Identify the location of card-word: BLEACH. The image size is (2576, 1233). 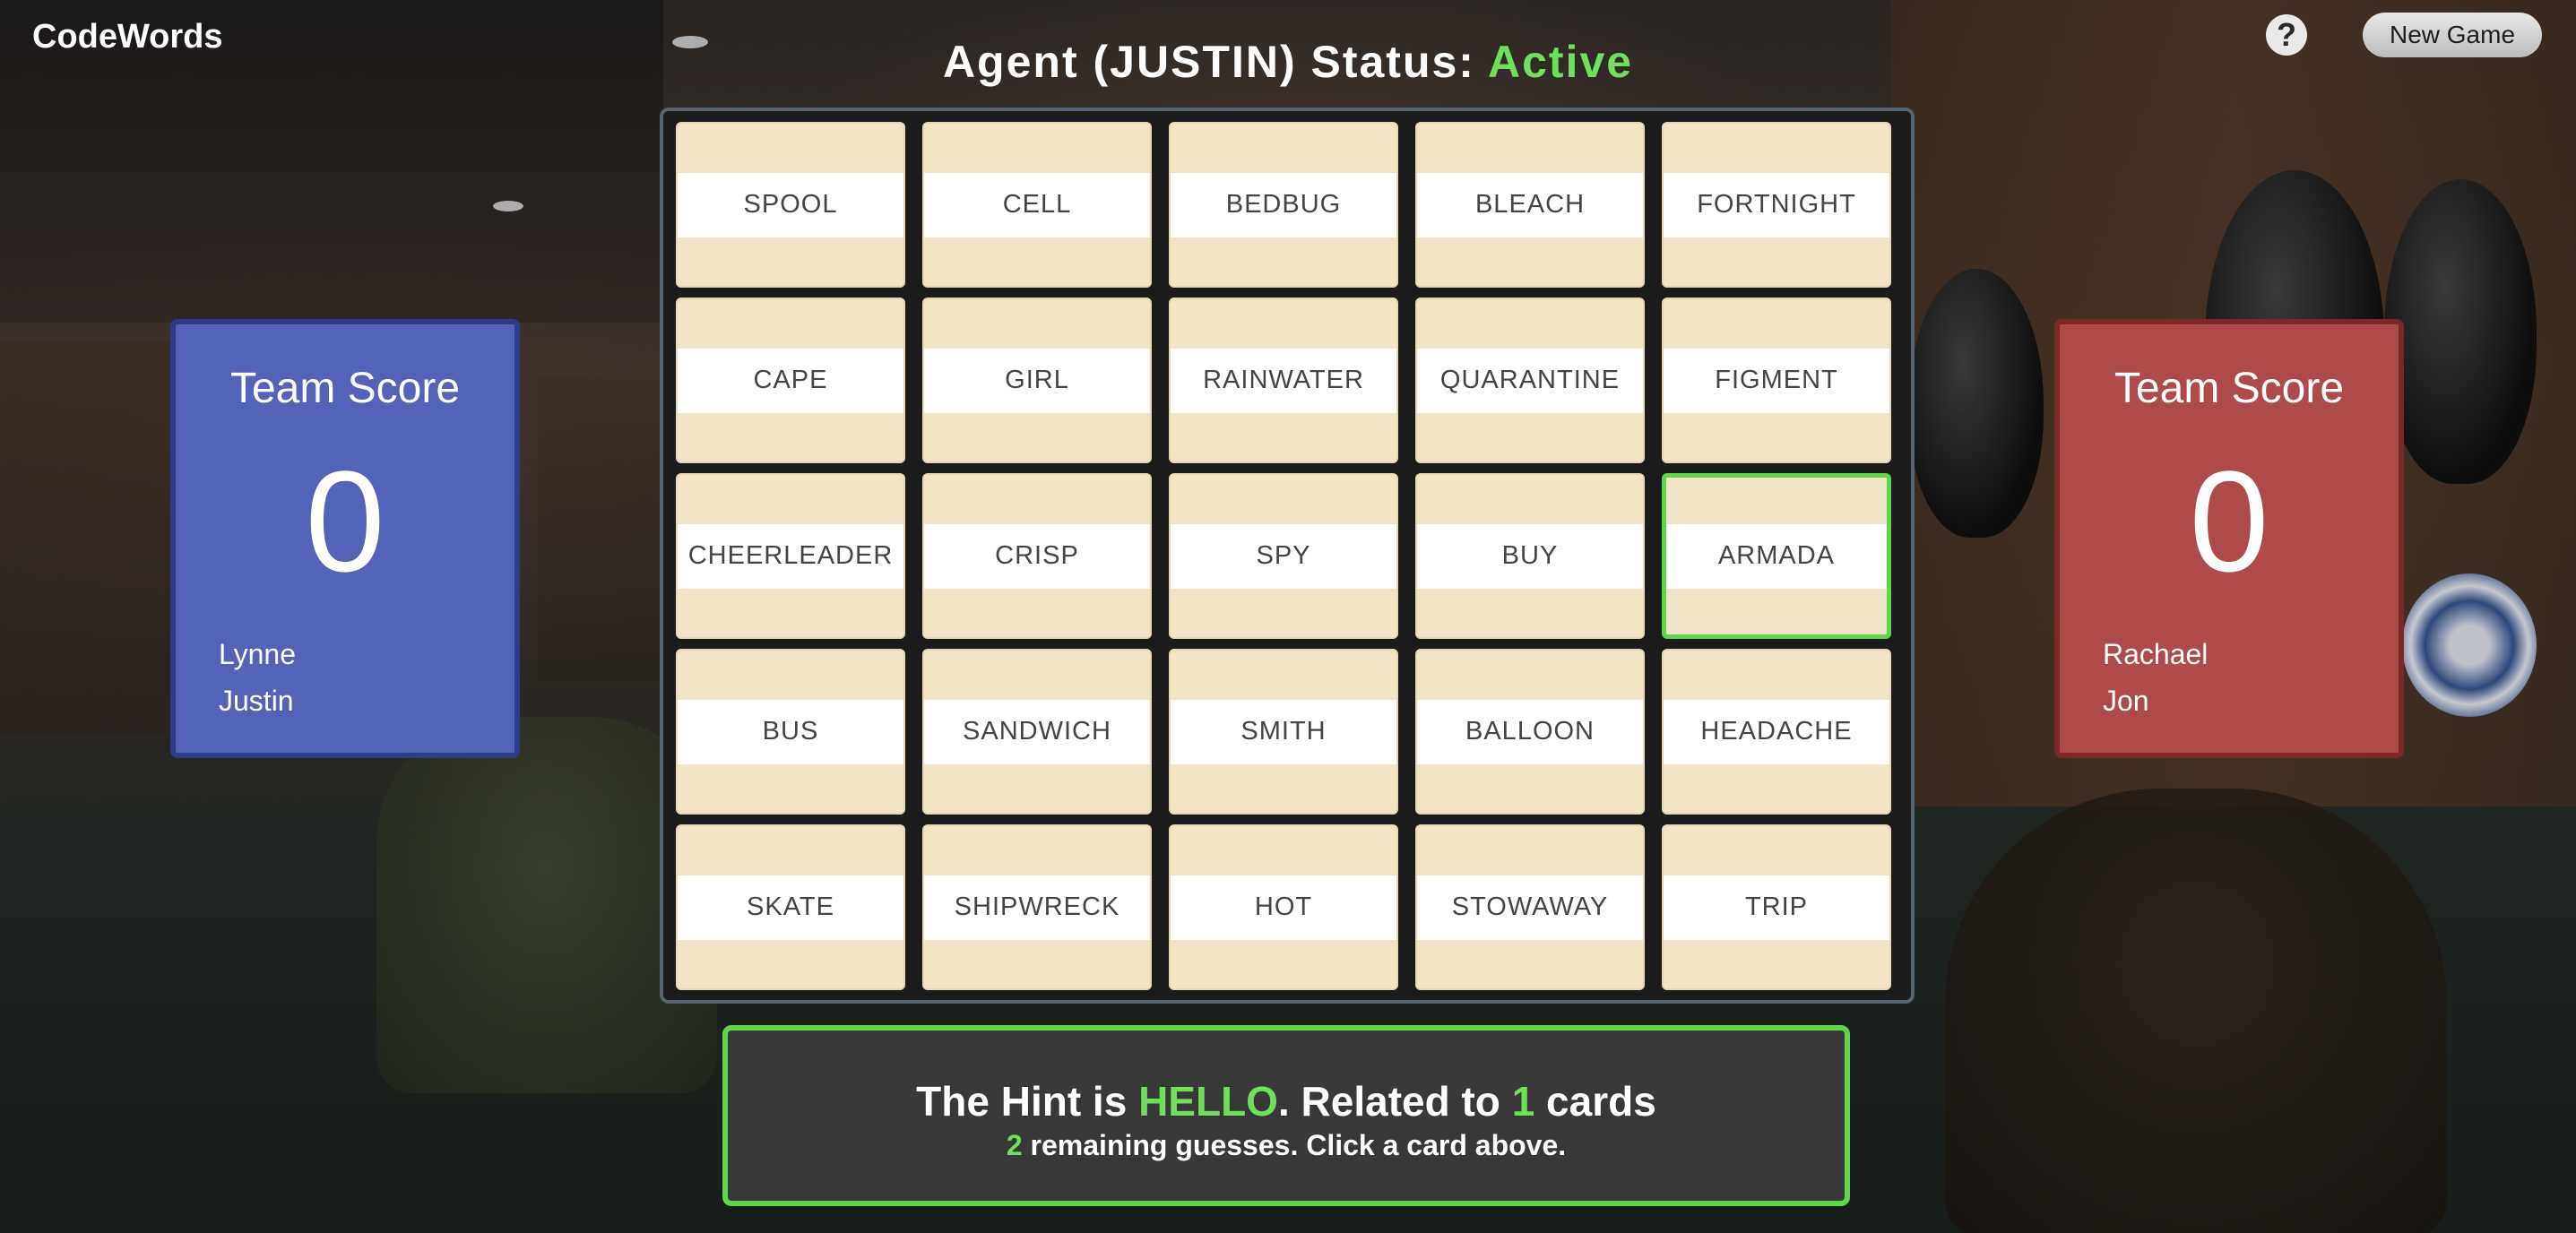
(1530, 204).